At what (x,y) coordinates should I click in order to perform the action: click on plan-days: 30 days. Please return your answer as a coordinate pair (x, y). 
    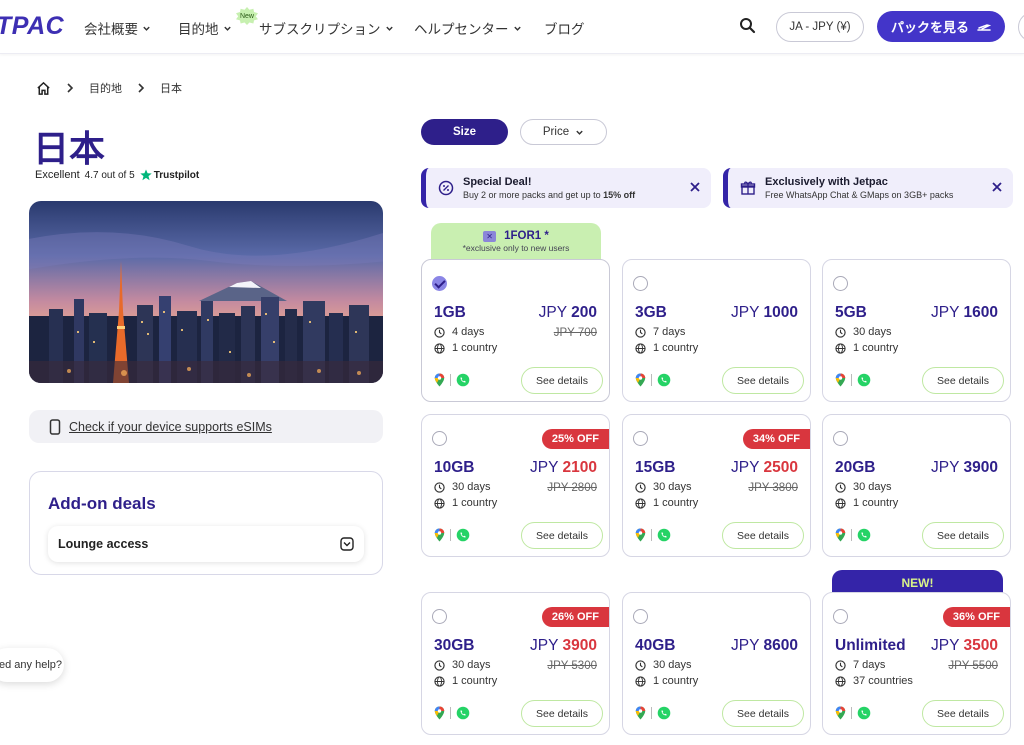
    Looking at the image, I should click on (471, 487).